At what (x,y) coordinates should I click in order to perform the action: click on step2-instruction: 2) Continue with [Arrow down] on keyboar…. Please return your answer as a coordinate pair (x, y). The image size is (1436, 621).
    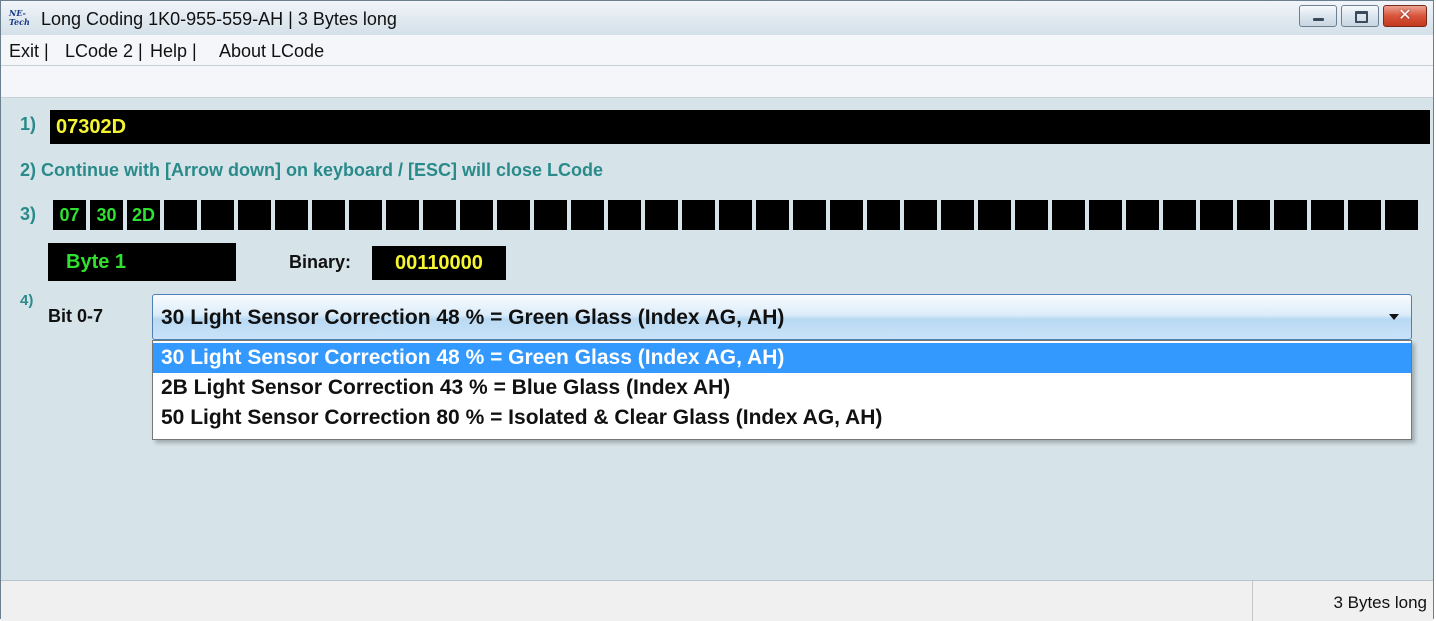
    Looking at the image, I should click on (312, 170).